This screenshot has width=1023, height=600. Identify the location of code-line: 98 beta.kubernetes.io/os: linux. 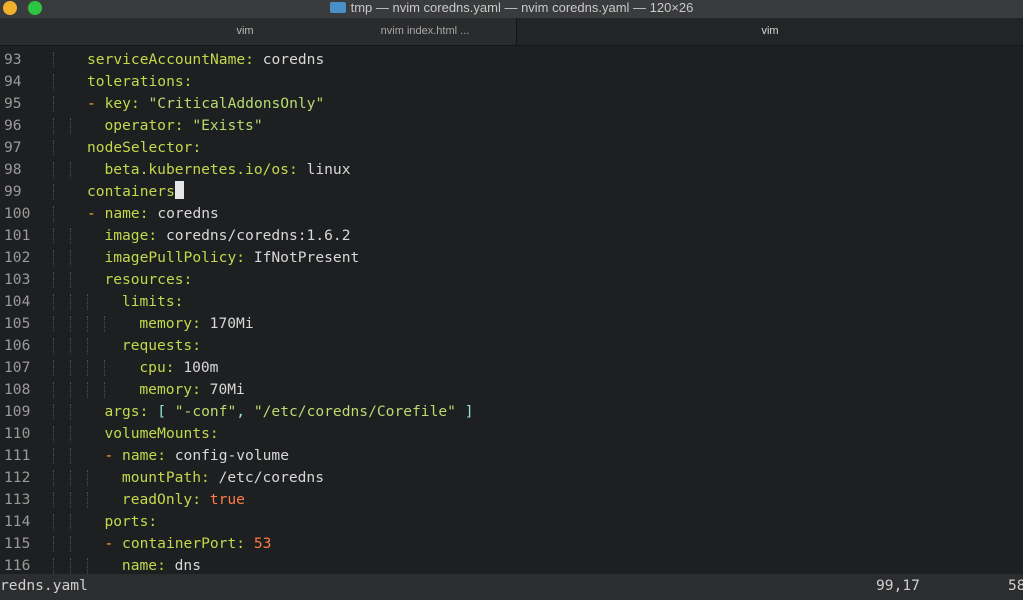
(511, 170).